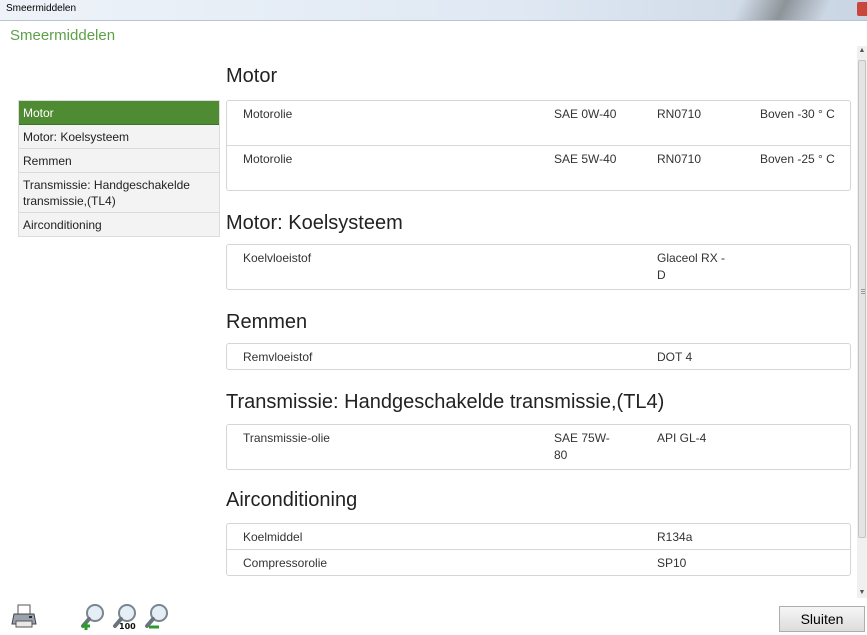 The height and width of the screenshot is (635, 867). I want to click on row-name: Compressorolie, so click(285, 563).